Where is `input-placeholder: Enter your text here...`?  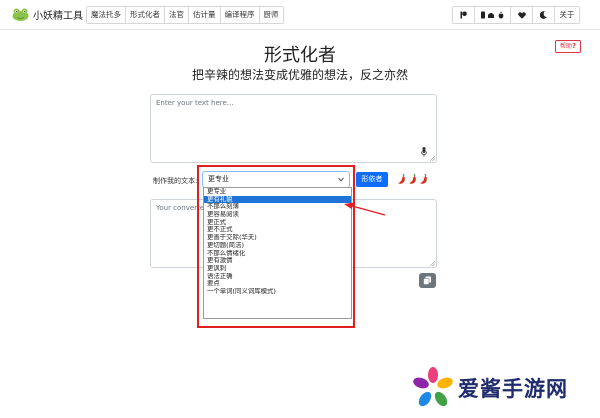 input-placeholder: Enter your text here... is located at coordinates (195, 103).